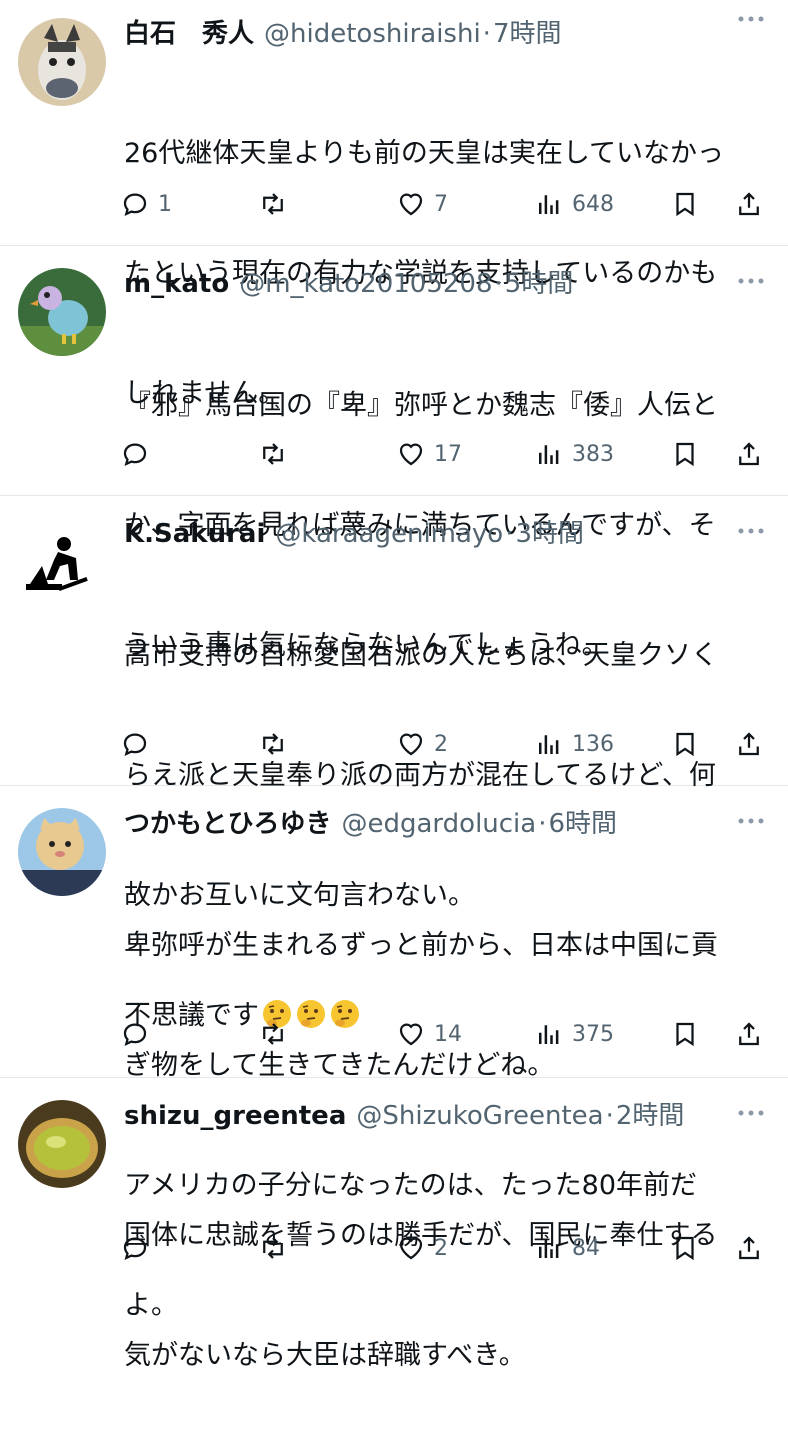  I want to click on views-button: 136, so click(574, 744).